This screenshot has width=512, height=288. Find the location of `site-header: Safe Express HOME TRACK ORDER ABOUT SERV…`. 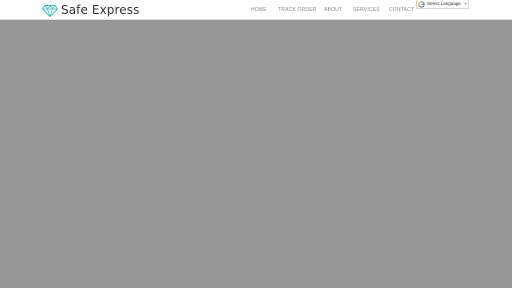

site-header: Safe Express HOME TRACK ORDER ABOUT SERV… is located at coordinates (256, 10).